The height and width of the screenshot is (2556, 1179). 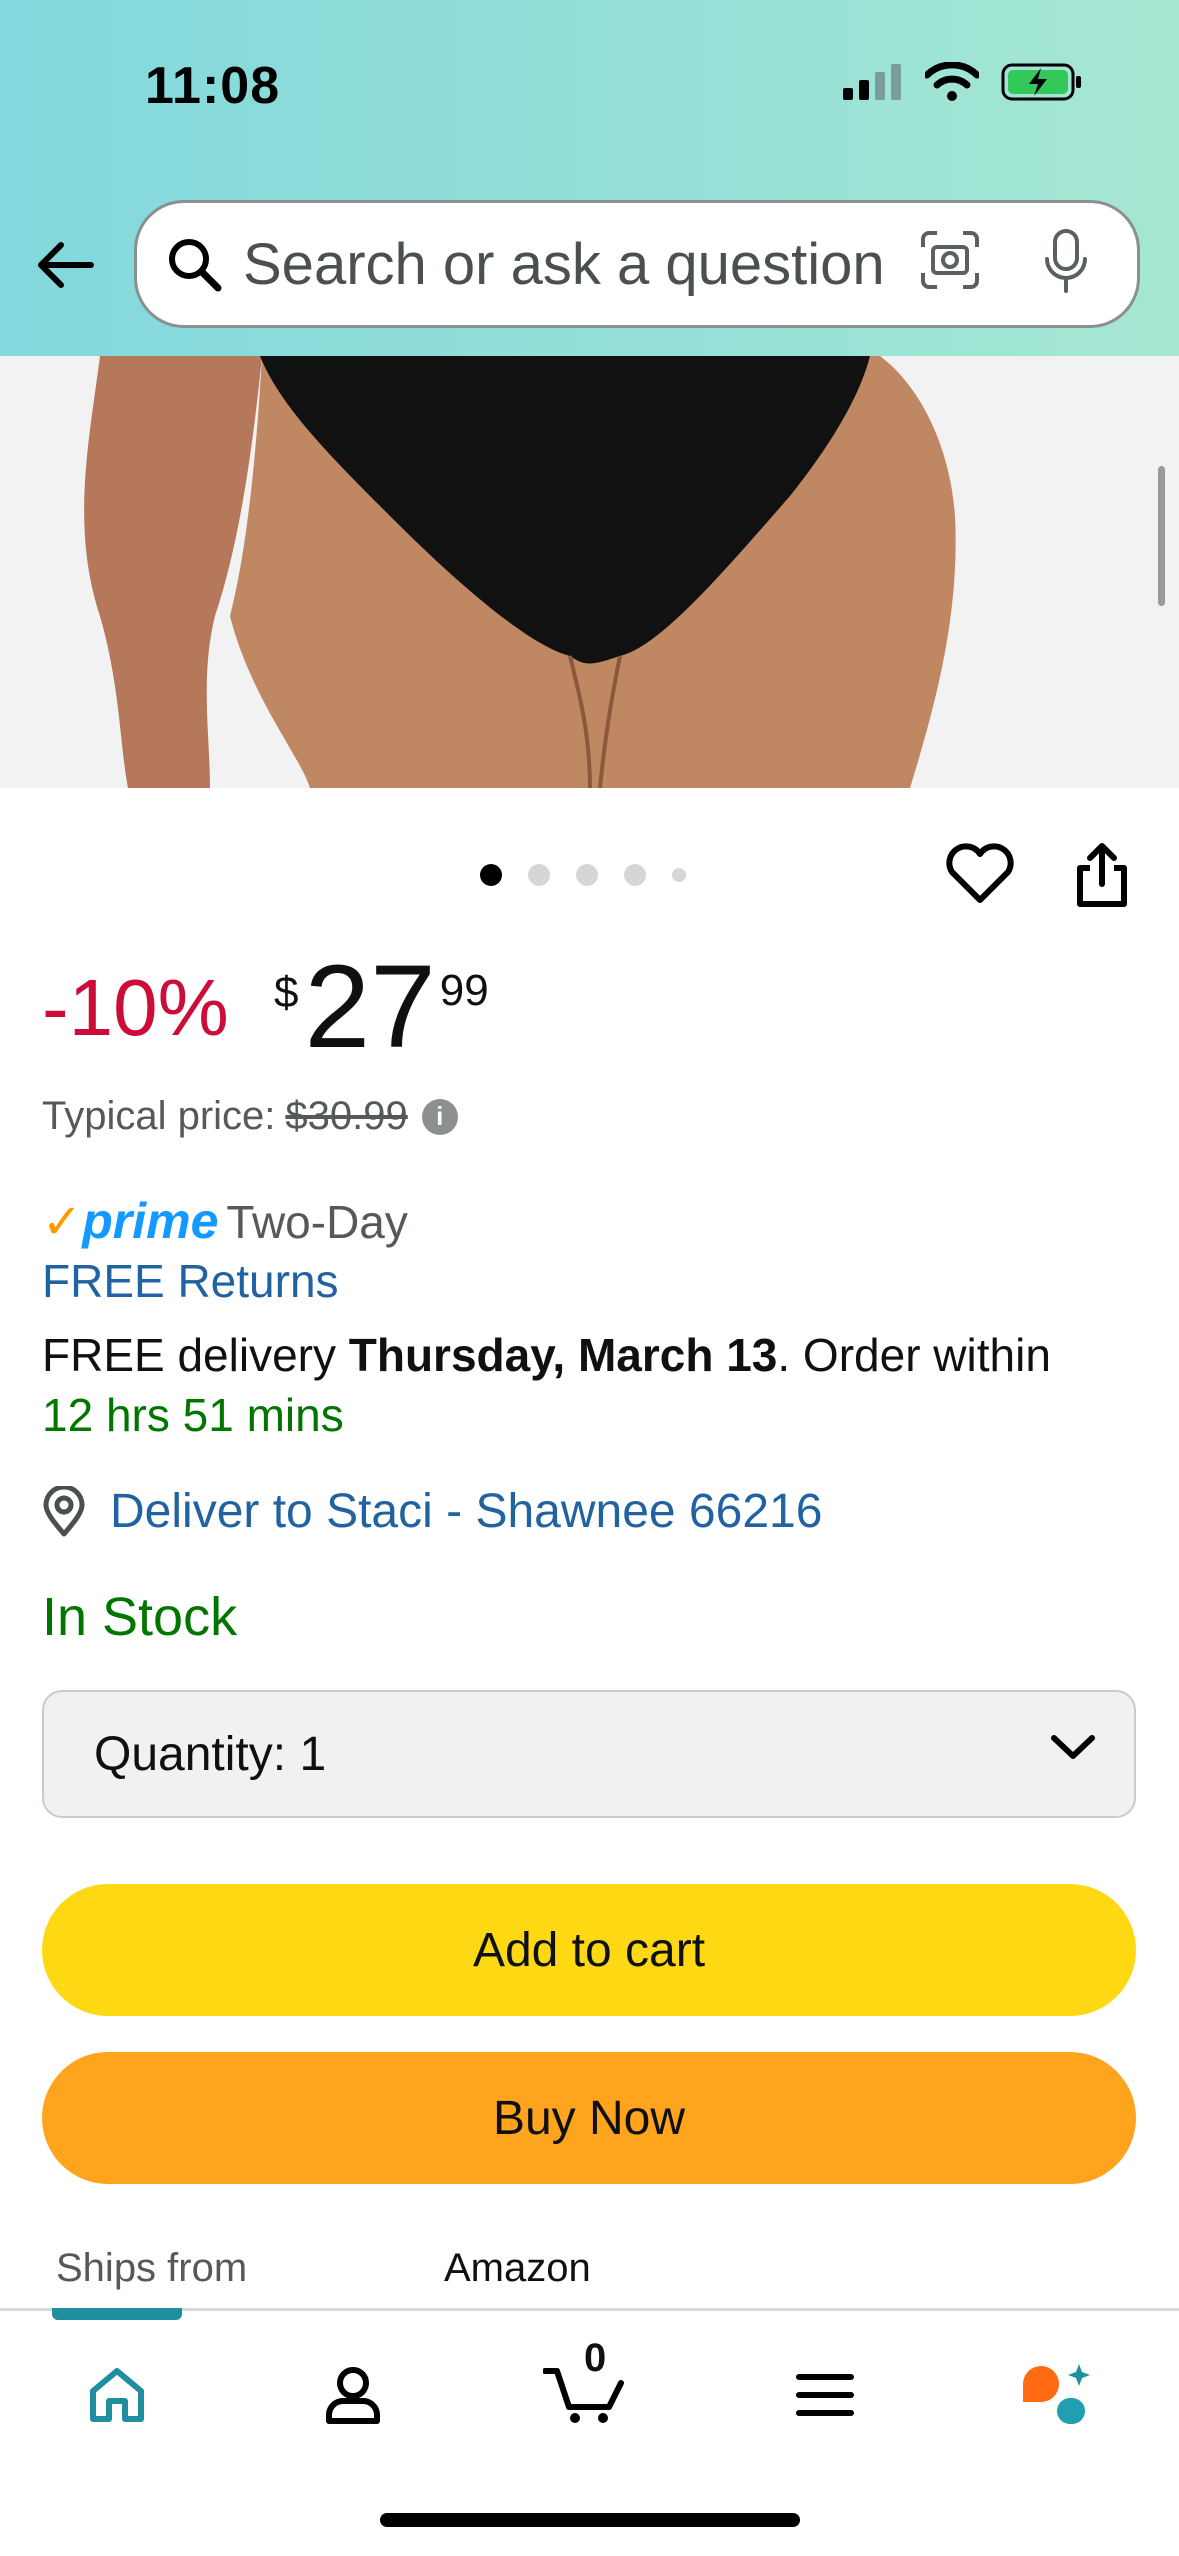 I want to click on price-currency: $, so click(x=286, y=992).